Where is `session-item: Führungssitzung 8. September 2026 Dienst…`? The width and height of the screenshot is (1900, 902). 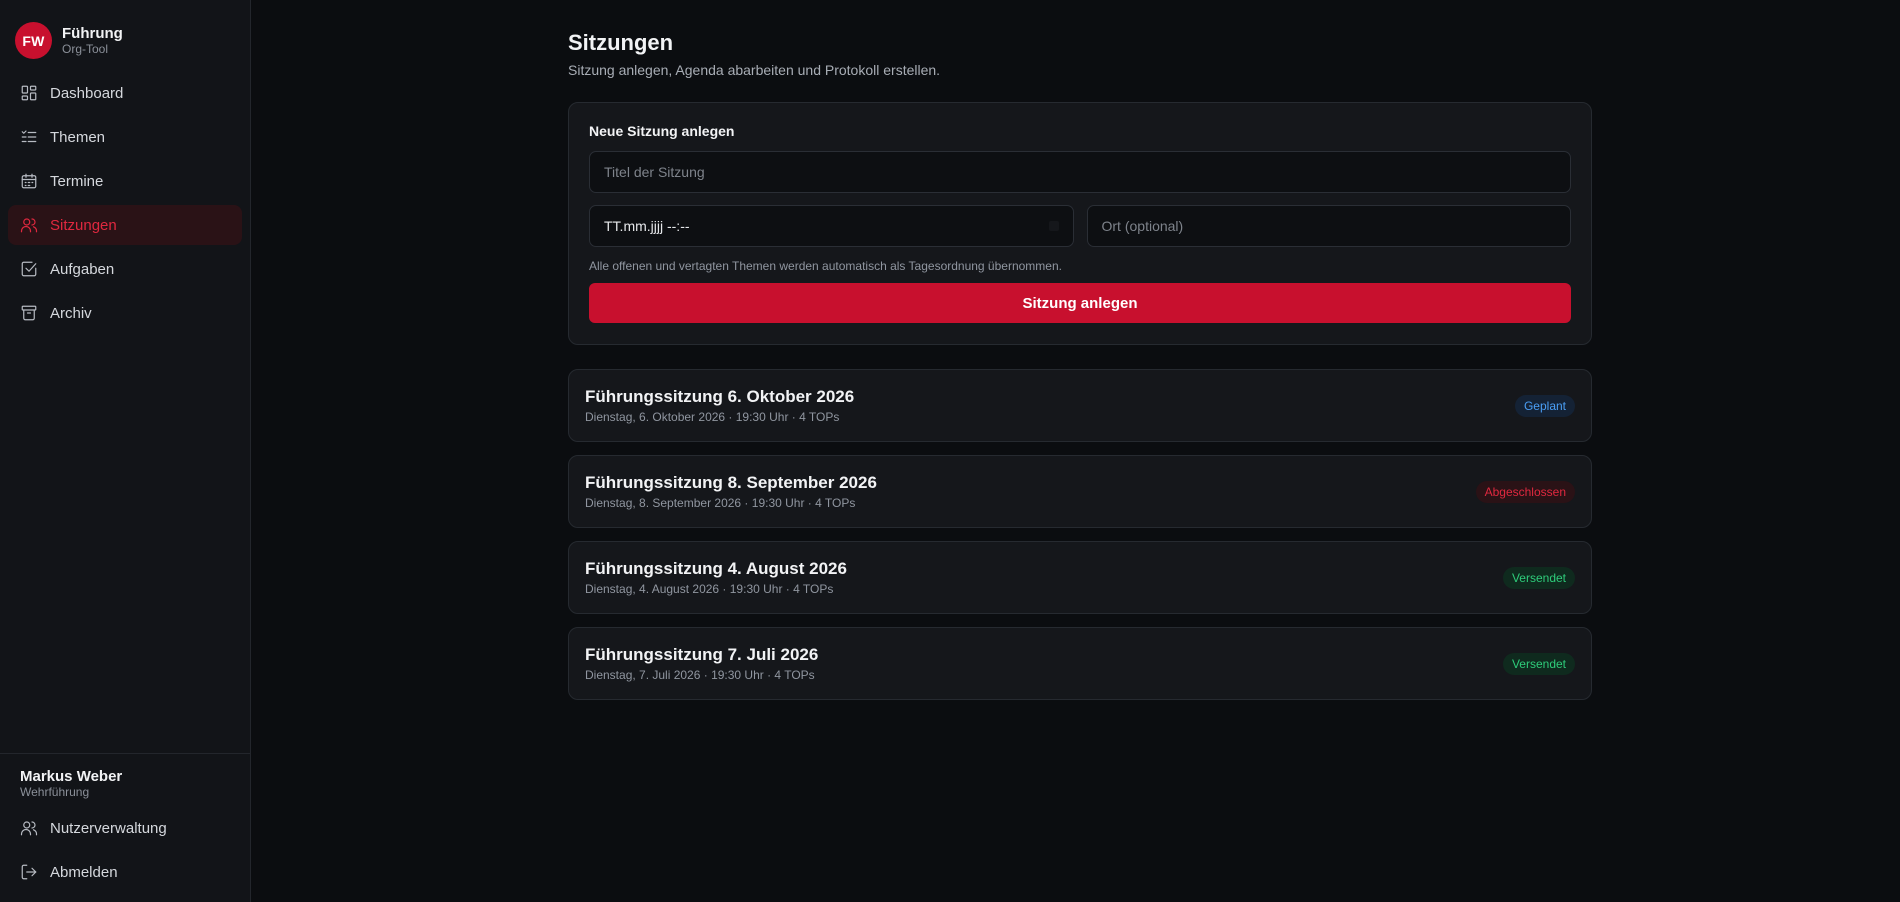
session-item: Führungssitzung 8. September 2026 Dienst… is located at coordinates (1080, 491).